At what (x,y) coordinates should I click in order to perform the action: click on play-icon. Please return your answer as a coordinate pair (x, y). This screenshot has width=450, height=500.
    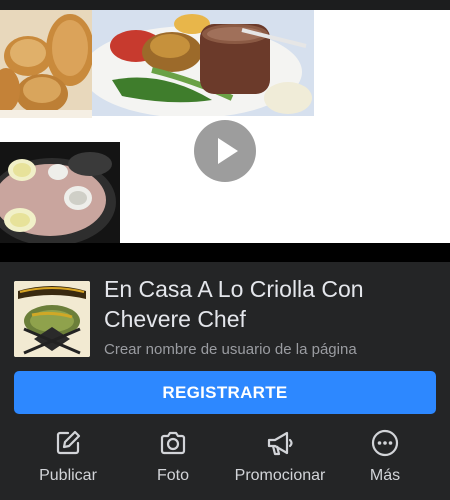
    Looking at the image, I should click on (228, 151).